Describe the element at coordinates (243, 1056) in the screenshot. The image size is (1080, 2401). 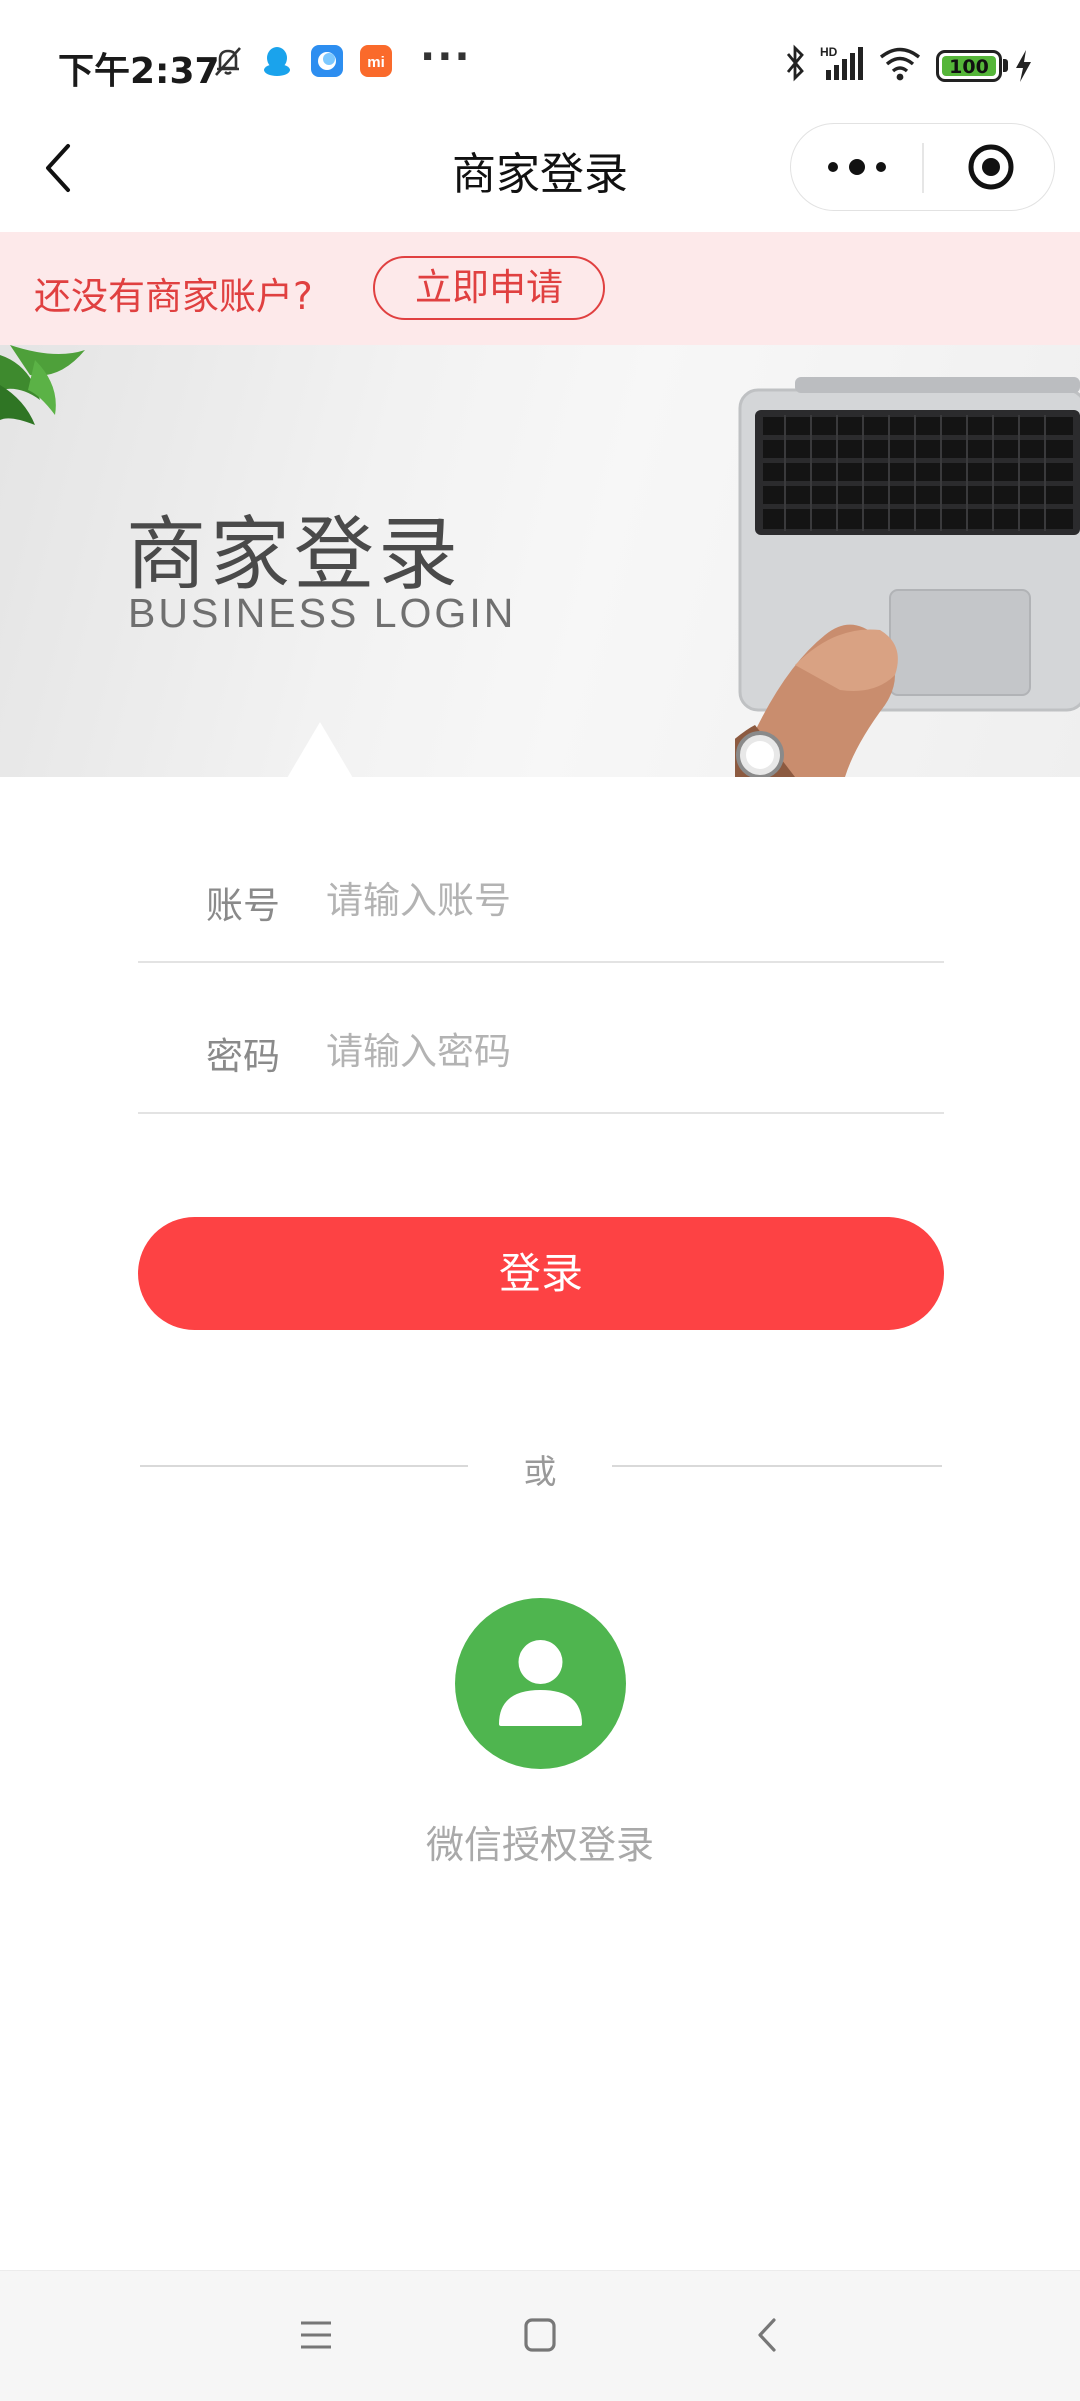
I see `password-label: 密码` at that location.